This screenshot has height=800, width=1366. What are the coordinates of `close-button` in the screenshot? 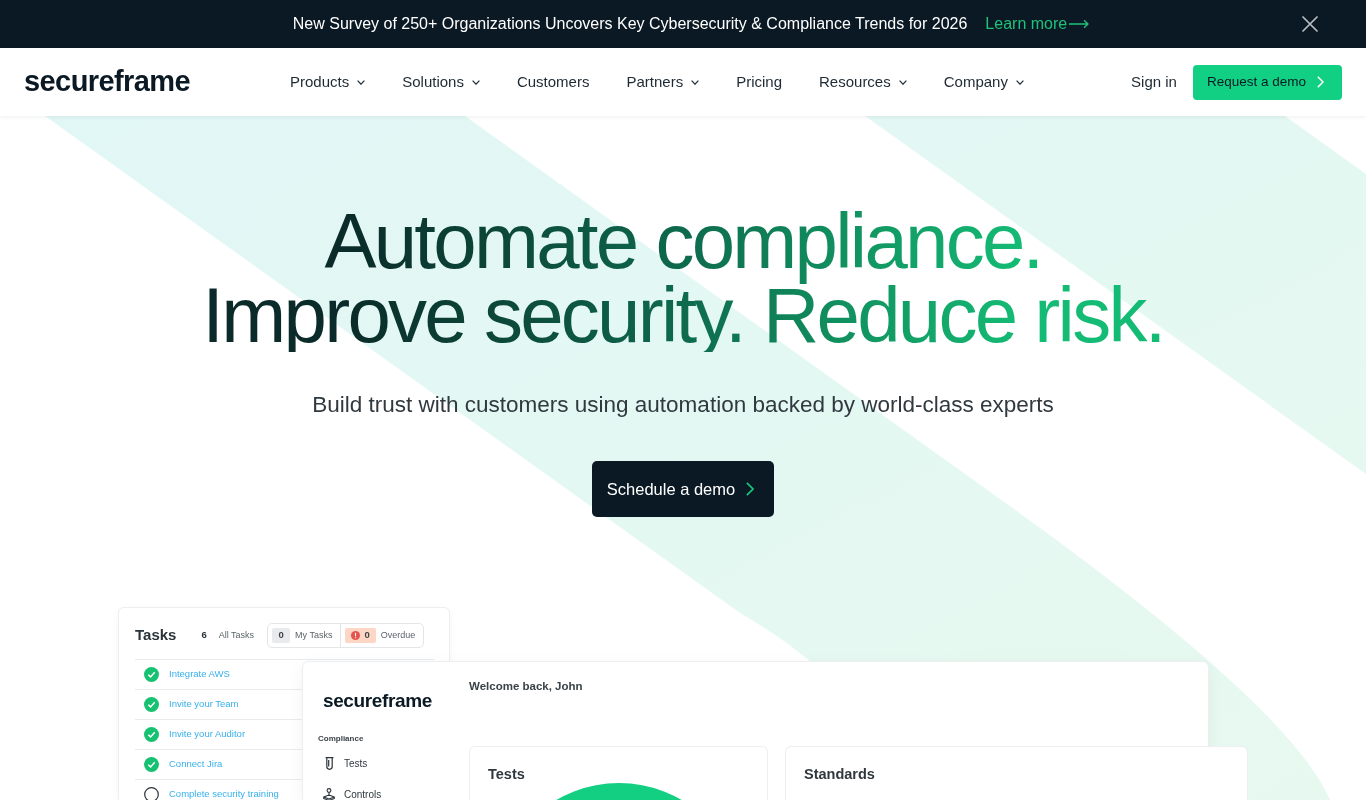 It's located at (1310, 24).